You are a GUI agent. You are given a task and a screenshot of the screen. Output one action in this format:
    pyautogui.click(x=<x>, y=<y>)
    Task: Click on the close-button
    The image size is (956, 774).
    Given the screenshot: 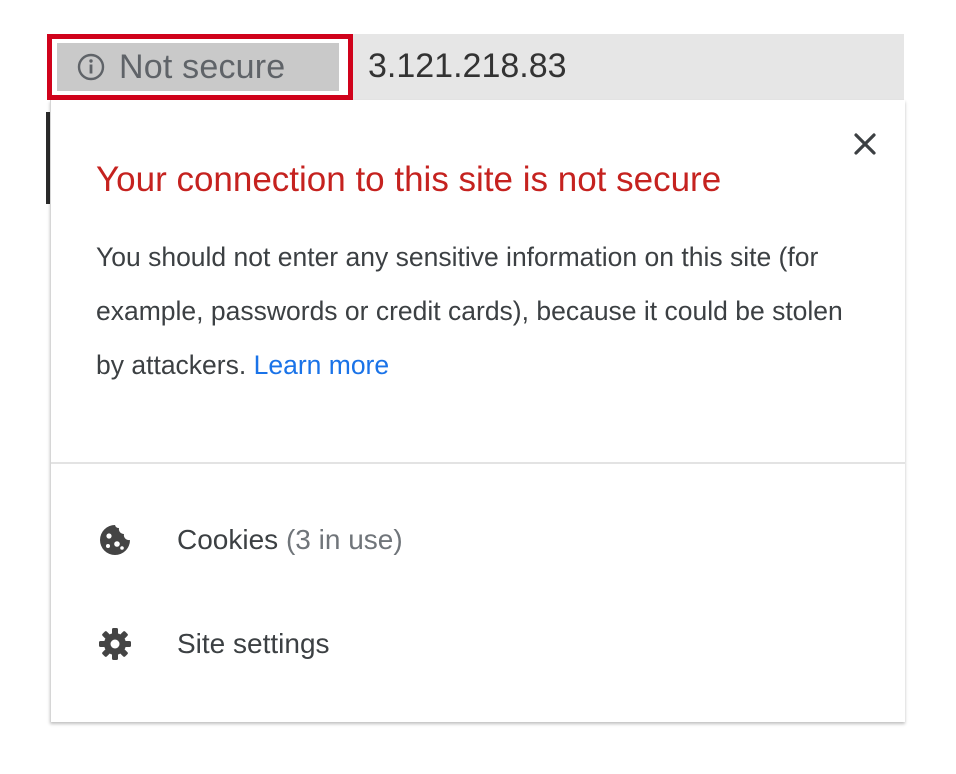 What is the action you would take?
    pyautogui.click(x=865, y=144)
    